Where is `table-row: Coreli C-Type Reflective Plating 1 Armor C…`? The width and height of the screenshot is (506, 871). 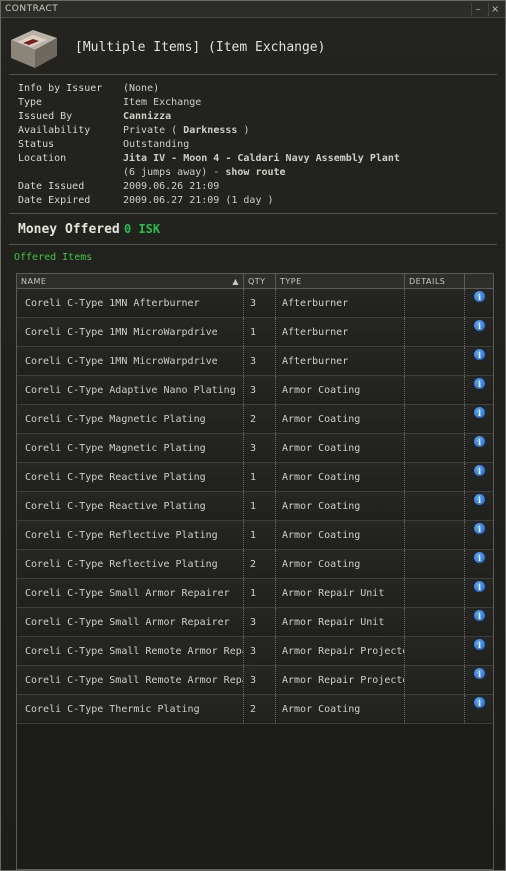
table-row: Coreli C-Type Reflective Plating 1 Armor C… is located at coordinates (255, 535).